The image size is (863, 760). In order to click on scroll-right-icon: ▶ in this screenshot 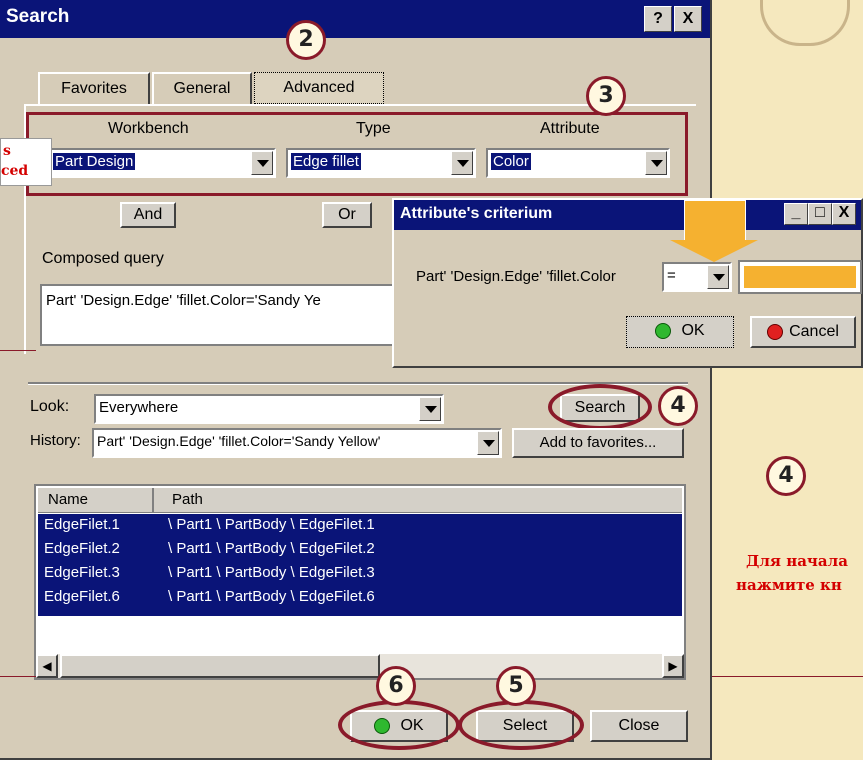, I will do `click(673, 666)`.